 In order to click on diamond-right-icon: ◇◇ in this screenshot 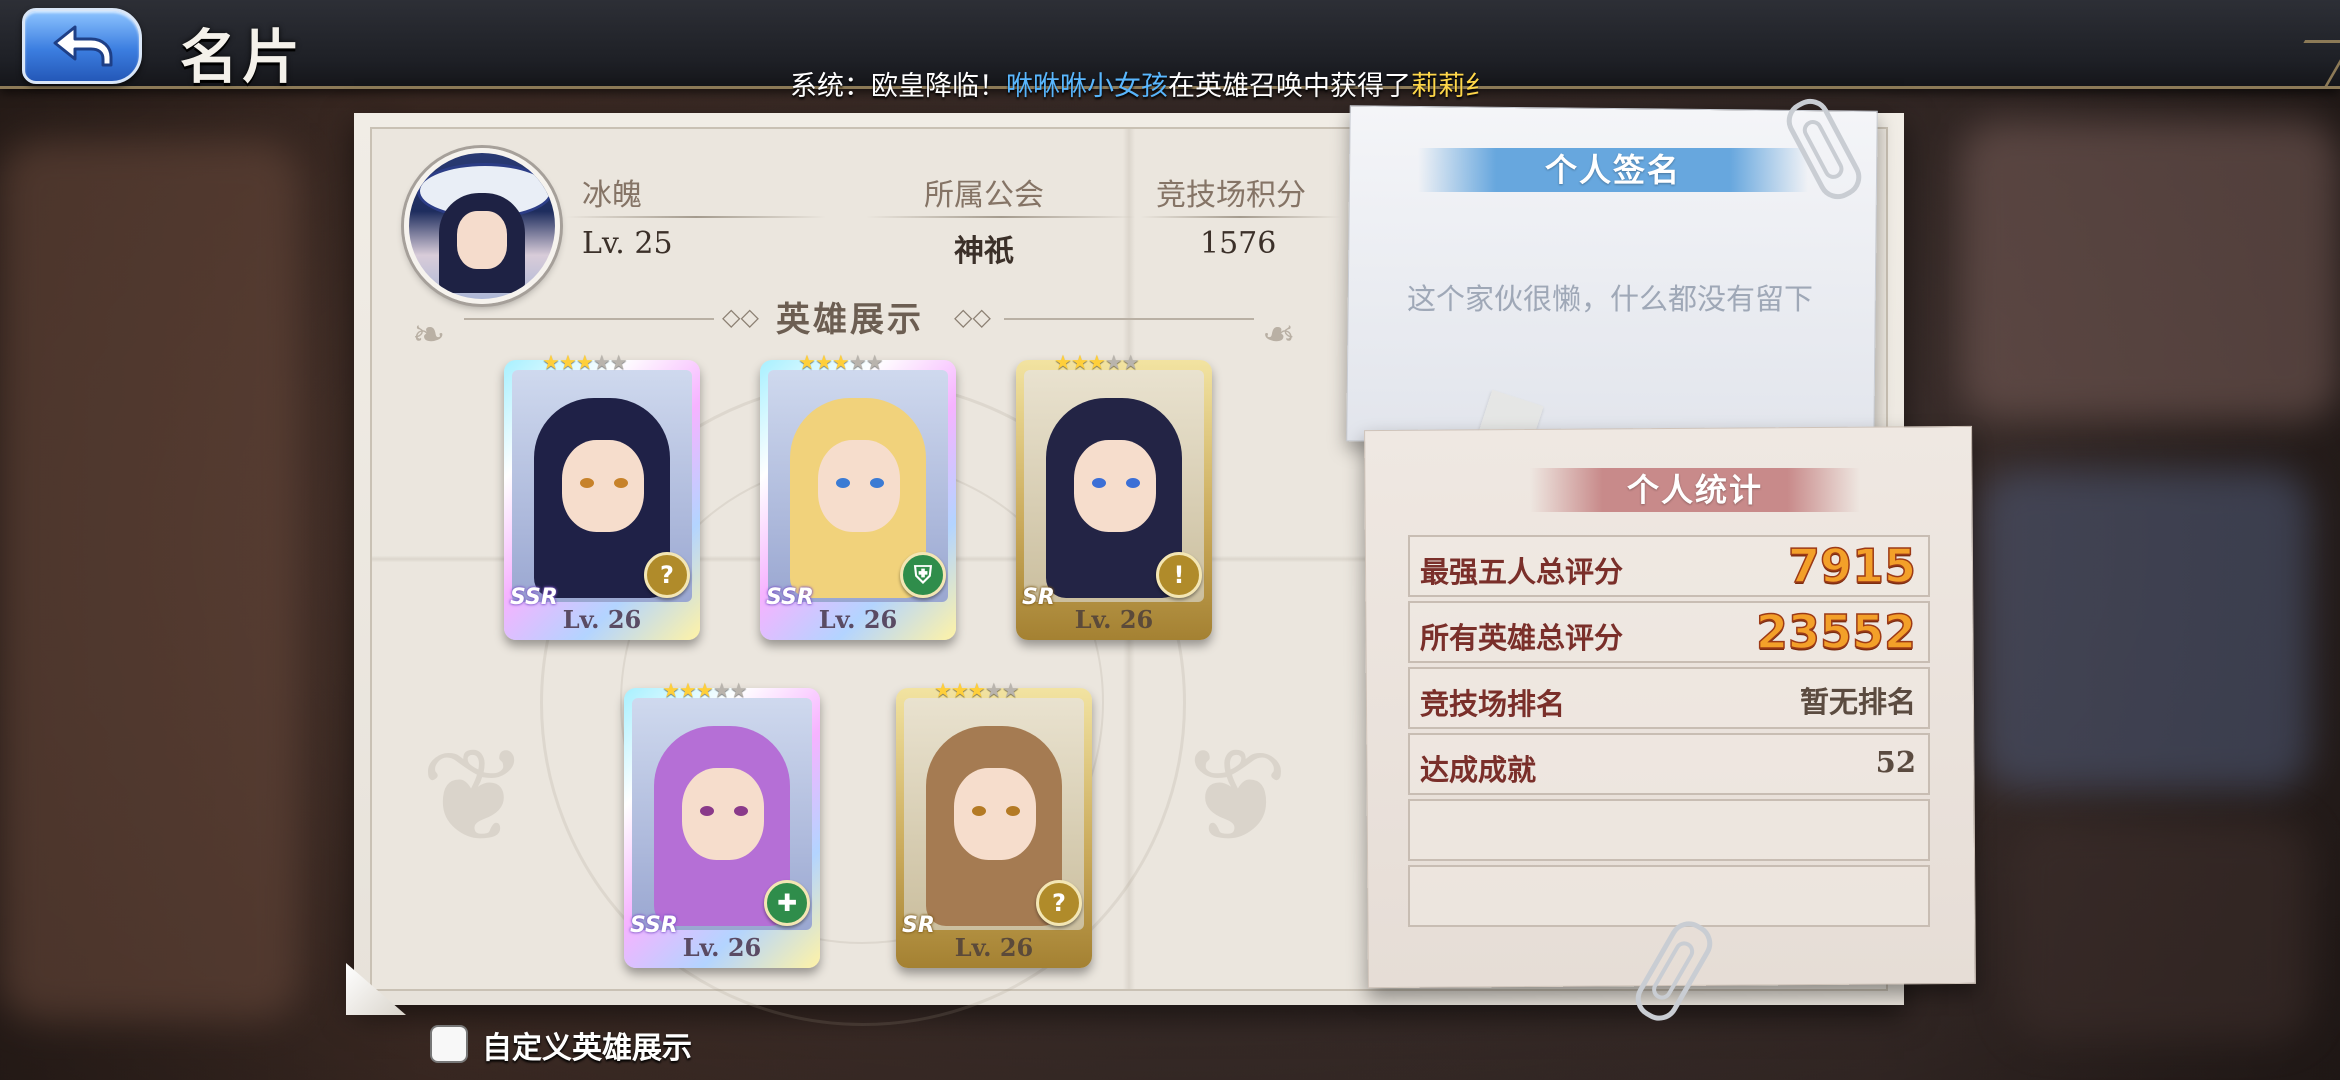, I will do `click(972, 317)`.